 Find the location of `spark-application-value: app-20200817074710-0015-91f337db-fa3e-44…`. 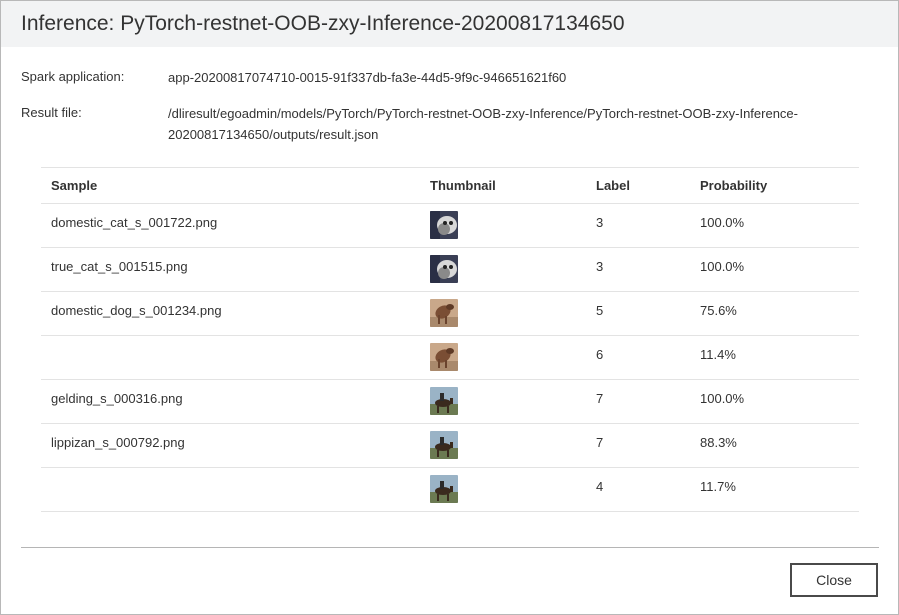

spark-application-value: app-20200817074710-0015-91f337db-fa3e-44… is located at coordinates (367, 77).